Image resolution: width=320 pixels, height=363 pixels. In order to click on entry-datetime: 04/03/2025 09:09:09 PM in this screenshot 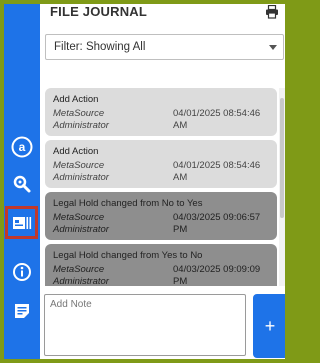, I will do `click(217, 275)`.